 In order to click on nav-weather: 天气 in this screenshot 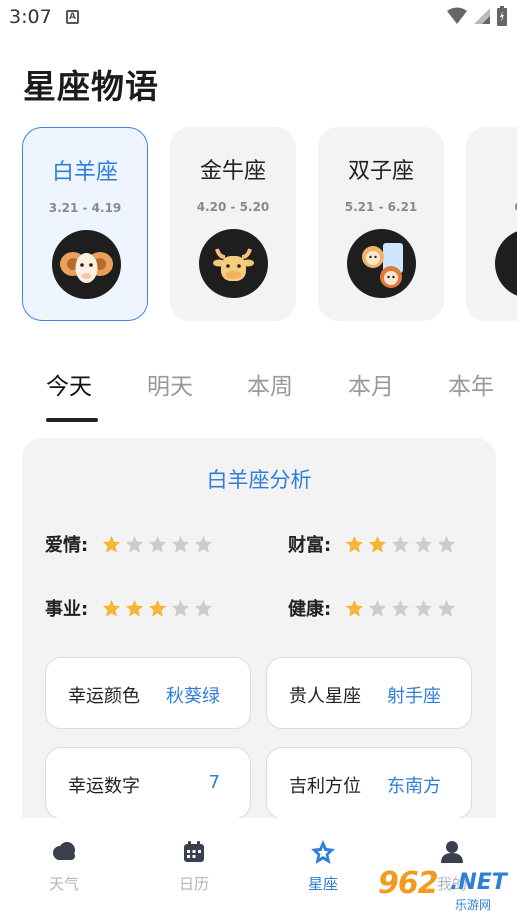, I will do `click(64, 866)`.